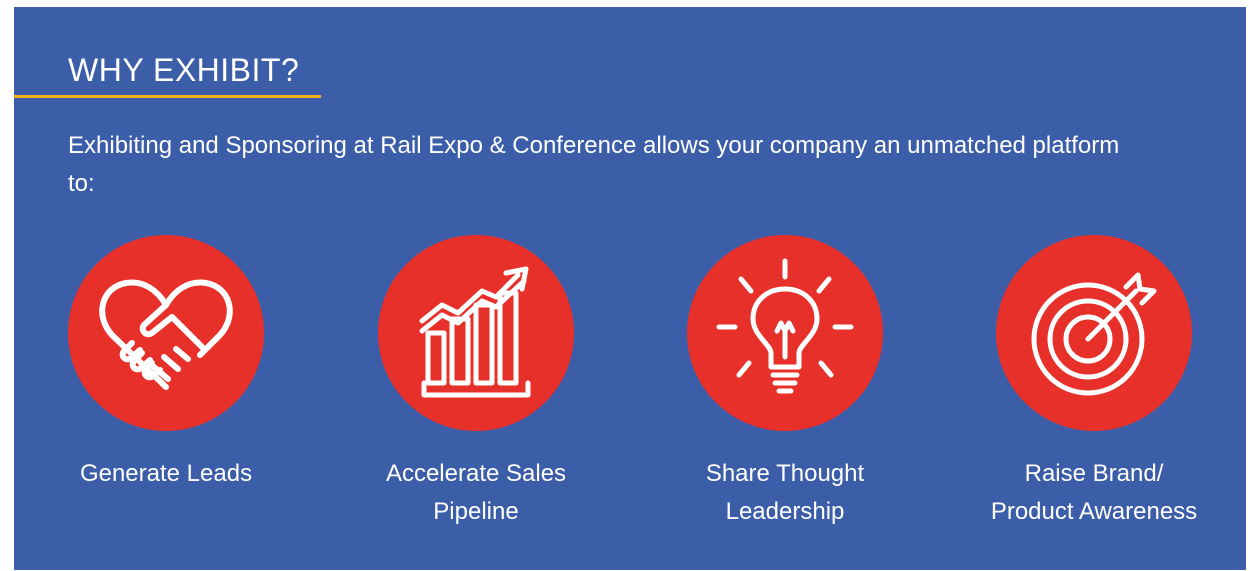  I want to click on benefit-label: Accelerate Sales Pipeline, so click(476, 493).